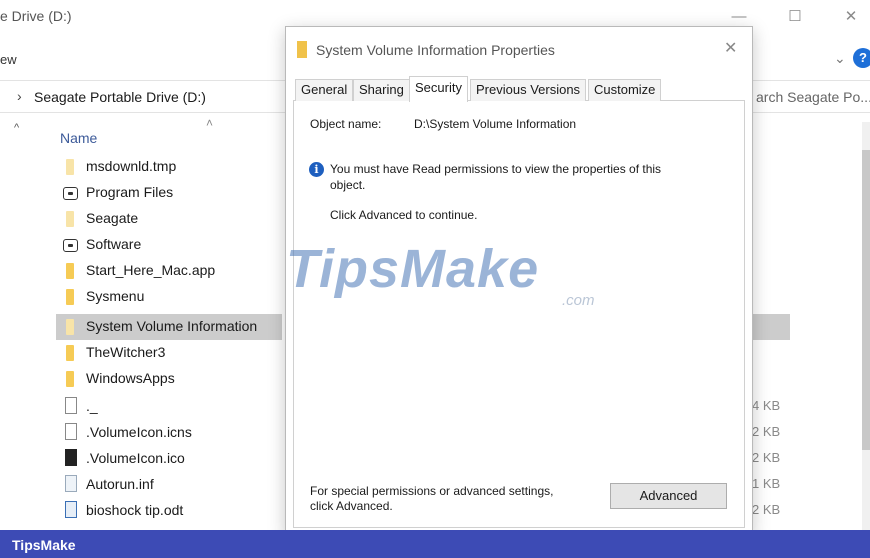  I want to click on list-item: .VolumeIcon.icns, so click(169, 433).